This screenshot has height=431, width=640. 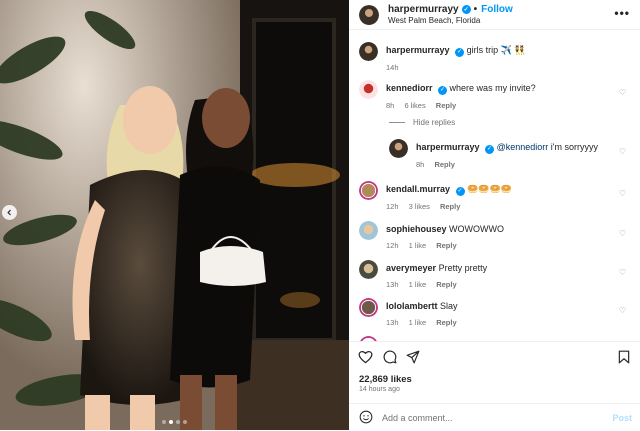 I want to click on comment-text: Slay, so click(x=449, y=306).